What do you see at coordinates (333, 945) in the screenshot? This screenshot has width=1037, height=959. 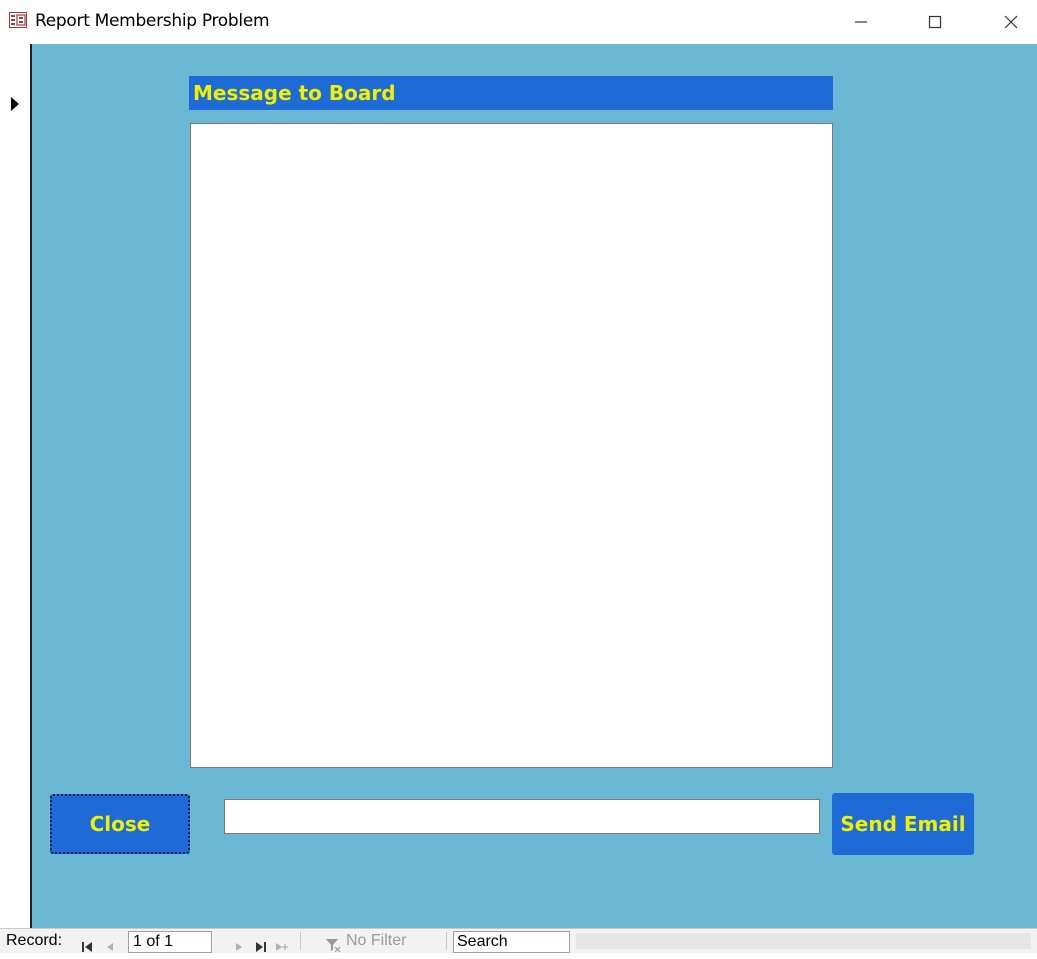 I see `filter-icon` at bounding box center [333, 945].